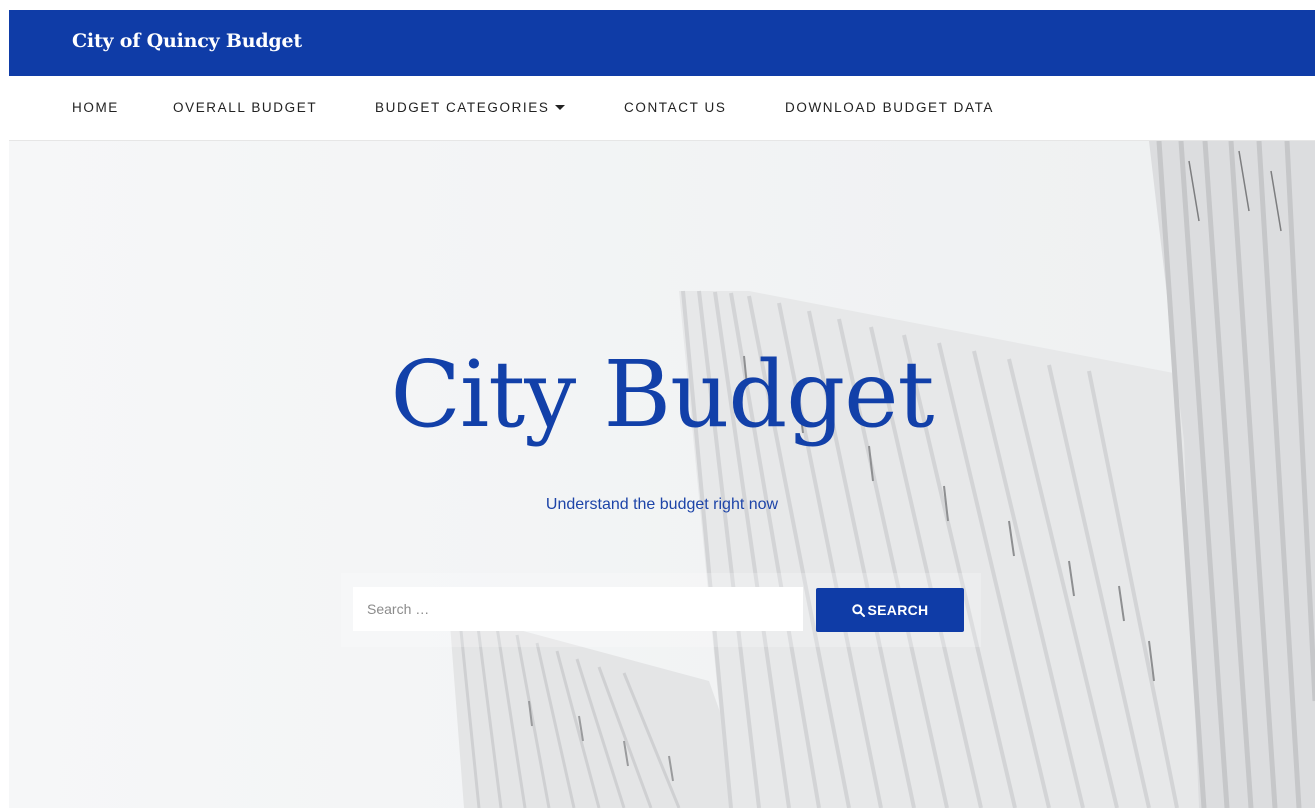 The height and width of the screenshot is (808, 1315). I want to click on nav-item-label: HOME, so click(95, 107).